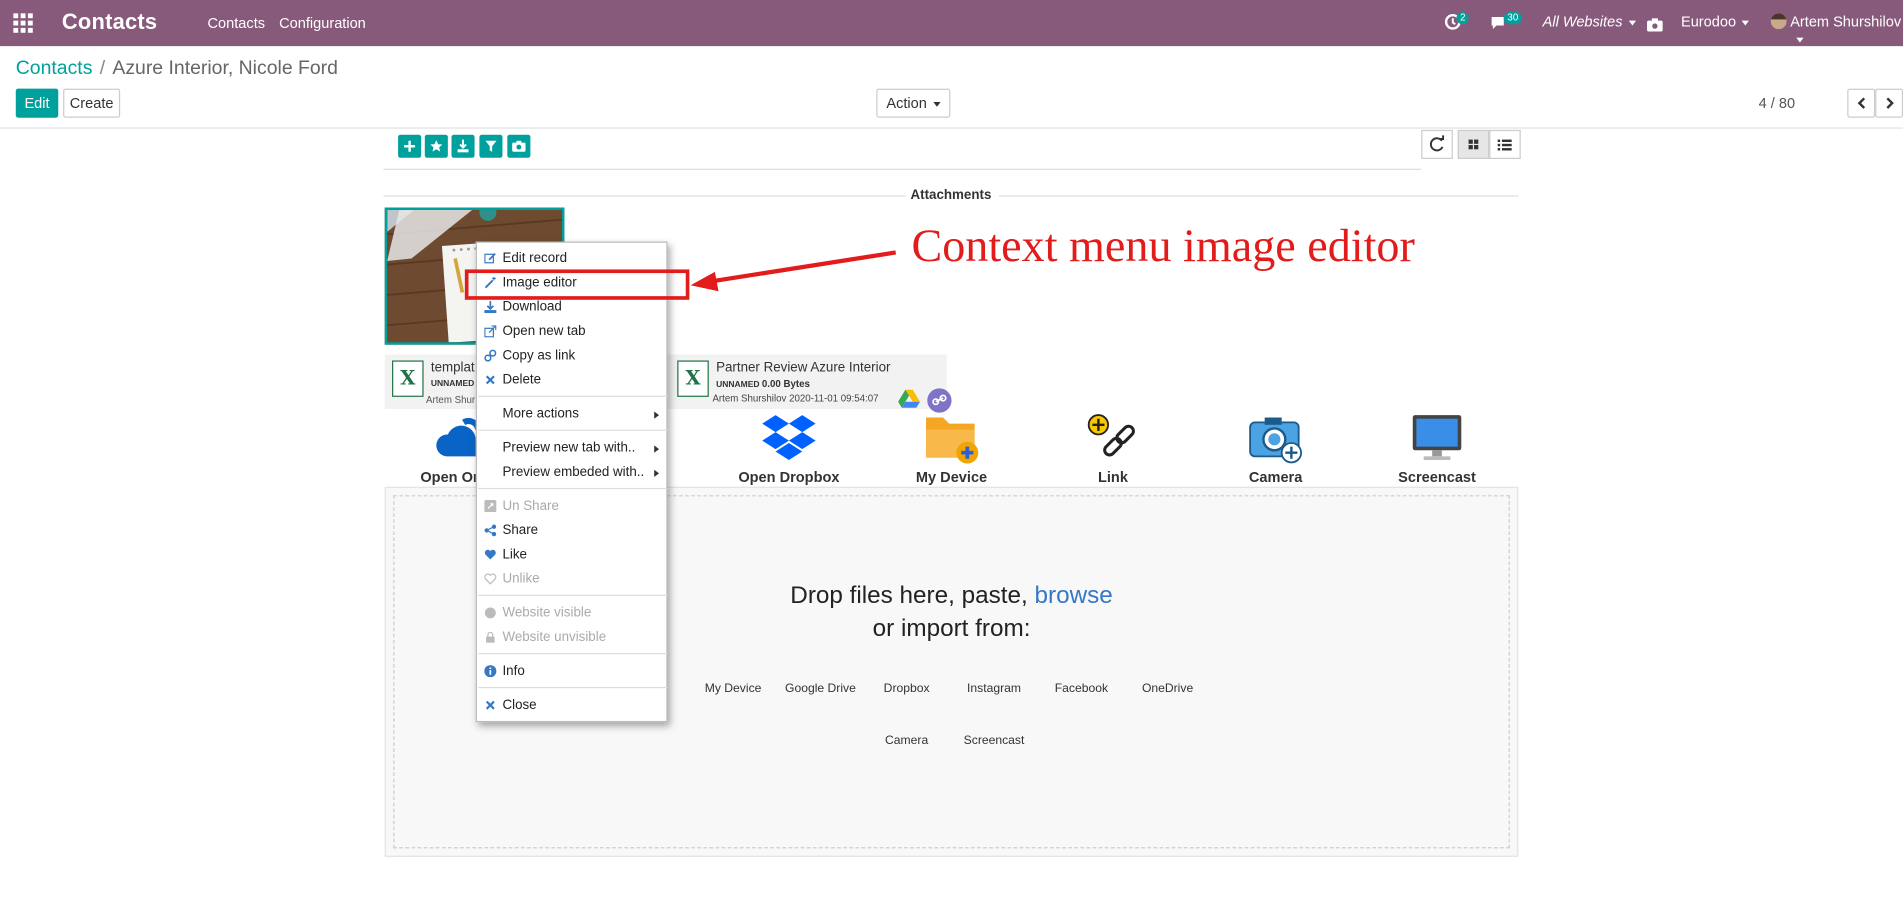 This screenshot has width=1903, height=912. What do you see at coordinates (463, 146) in the screenshot?
I see `download-all-button` at bounding box center [463, 146].